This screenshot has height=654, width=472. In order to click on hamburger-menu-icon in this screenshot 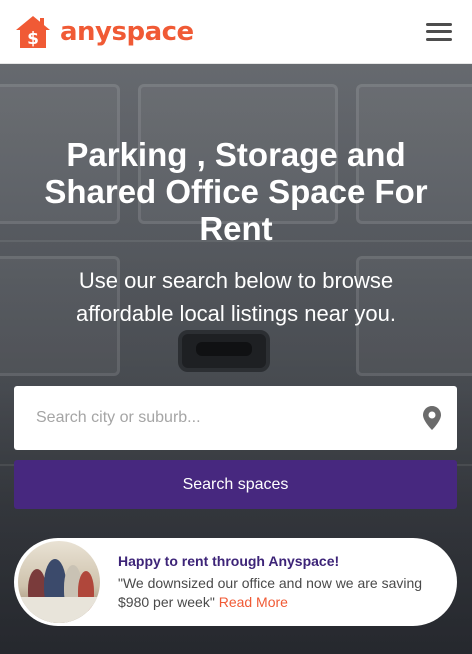, I will do `click(439, 32)`.